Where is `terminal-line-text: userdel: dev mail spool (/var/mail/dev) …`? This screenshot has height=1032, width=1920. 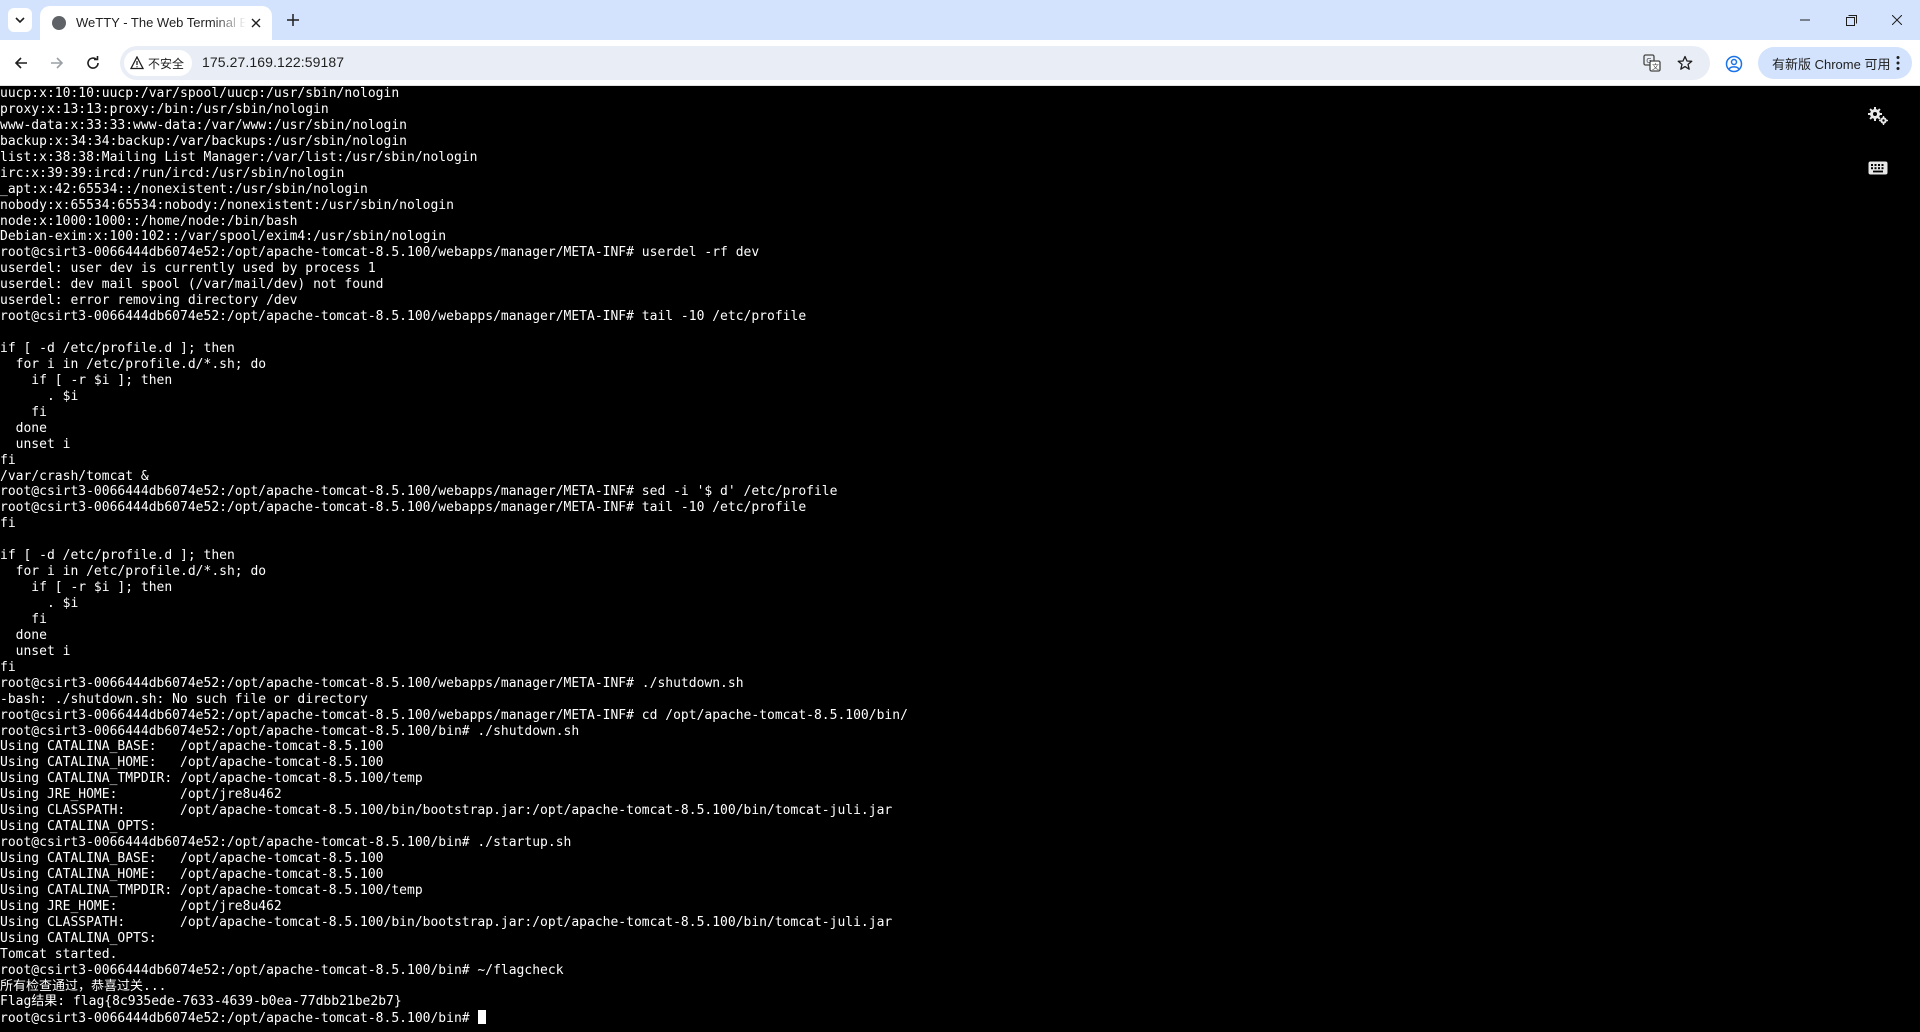 terminal-line-text: userdel: dev mail spool (/var/mail/dev) … is located at coordinates (192, 285).